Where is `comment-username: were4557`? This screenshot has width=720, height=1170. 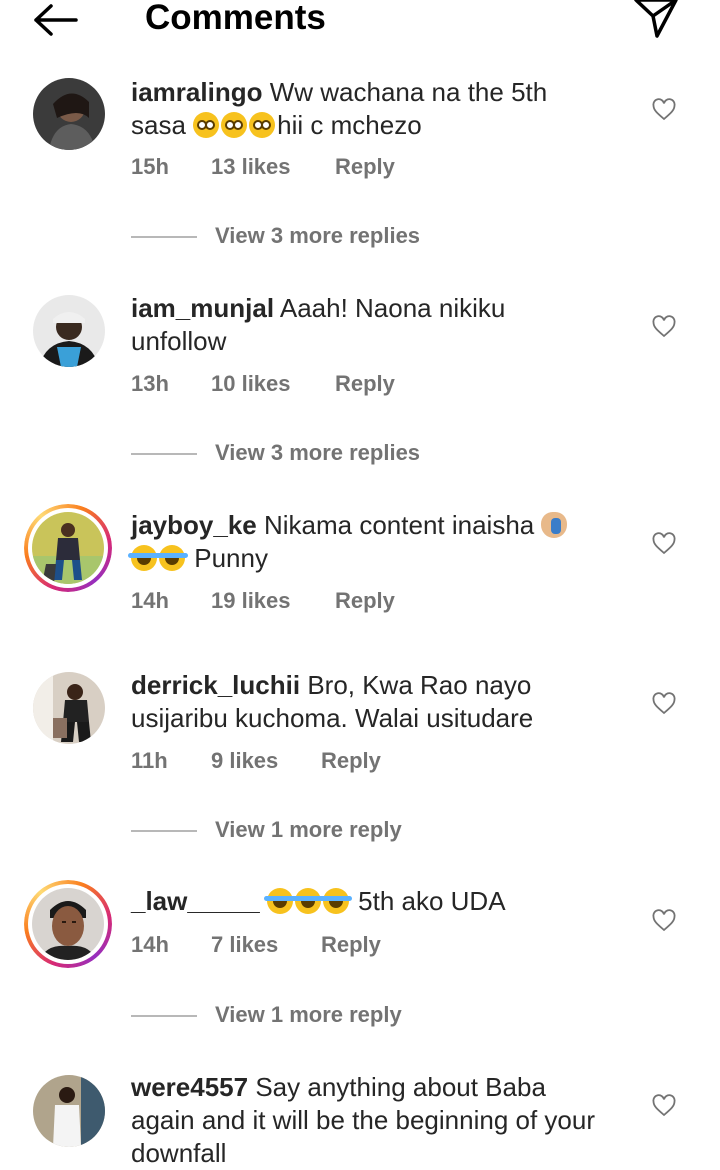
comment-username: were4557 is located at coordinates (189, 1087).